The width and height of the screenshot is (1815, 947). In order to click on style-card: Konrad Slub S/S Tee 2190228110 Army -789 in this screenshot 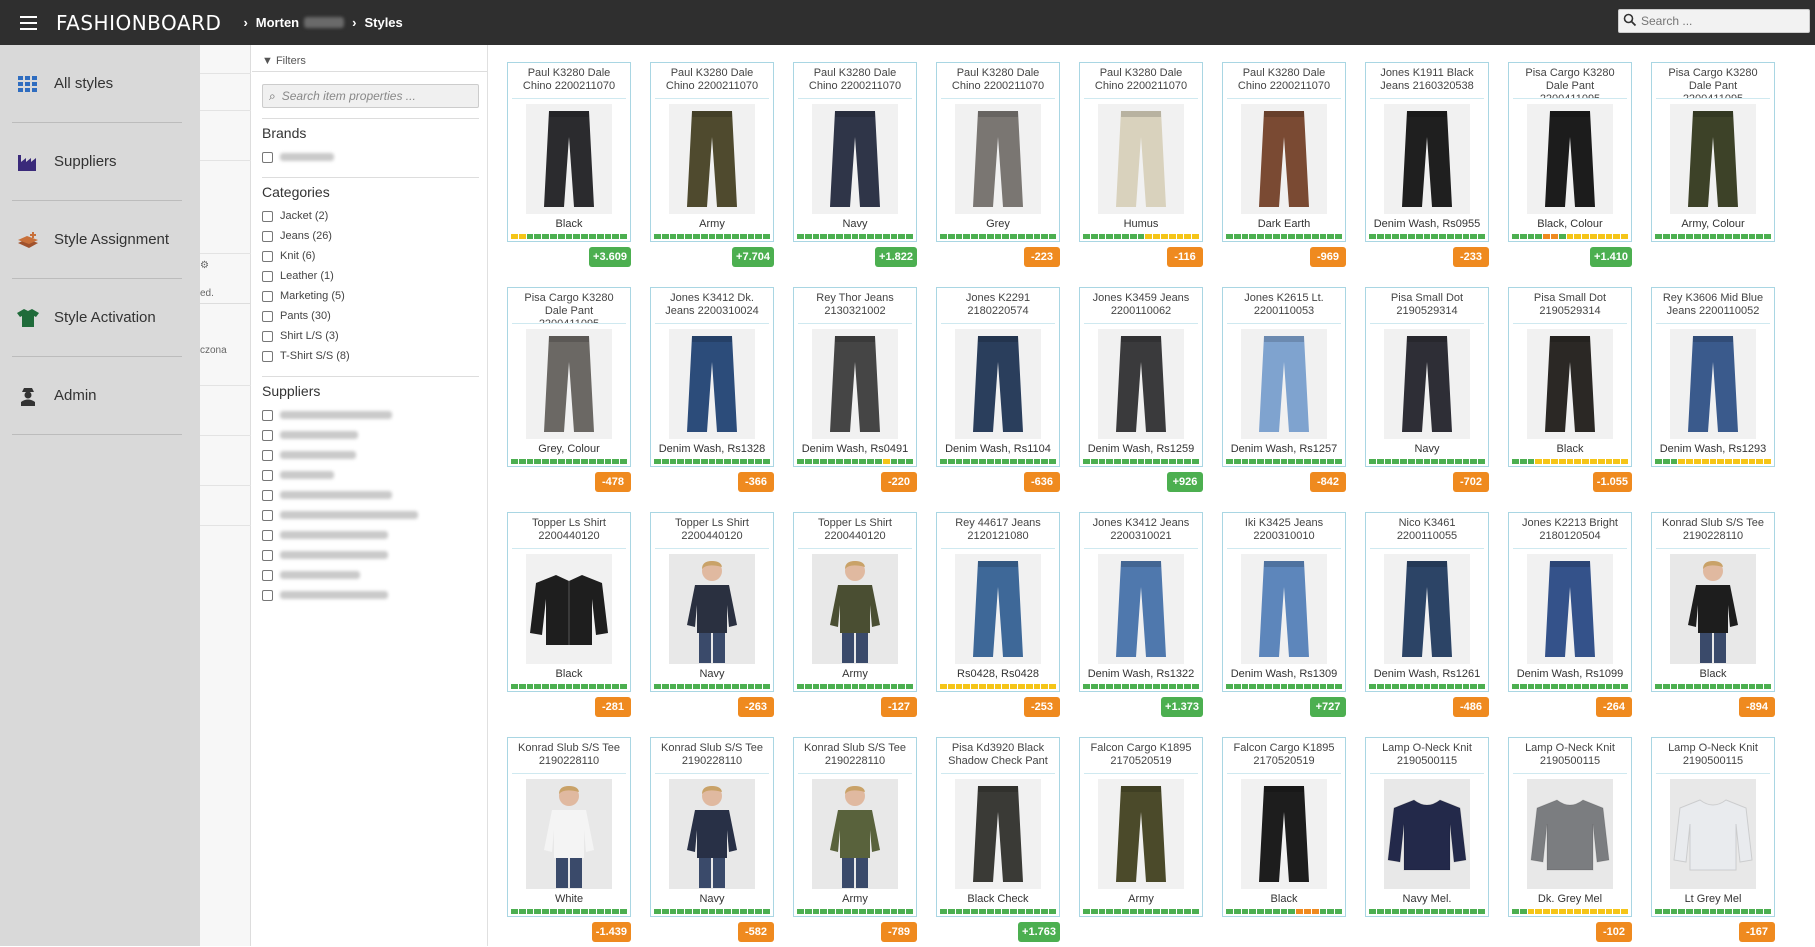, I will do `click(855, 842)`.